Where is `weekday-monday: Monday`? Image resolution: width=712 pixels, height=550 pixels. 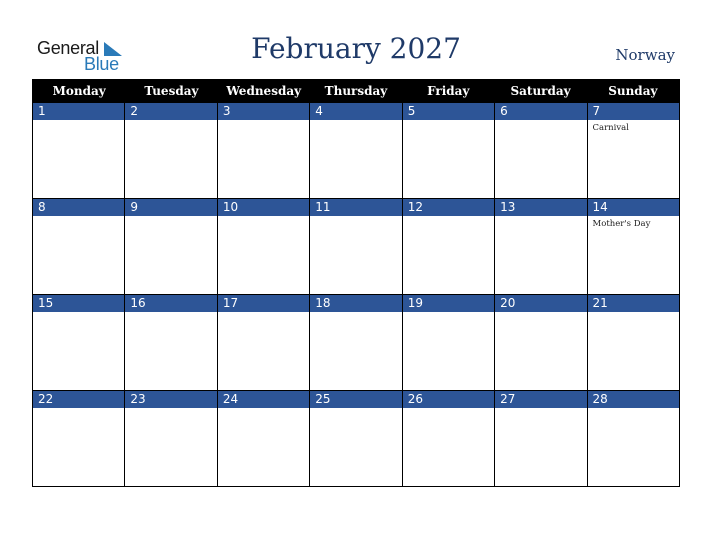 weekday-monday: Monday is located at coordinates (79, 91).